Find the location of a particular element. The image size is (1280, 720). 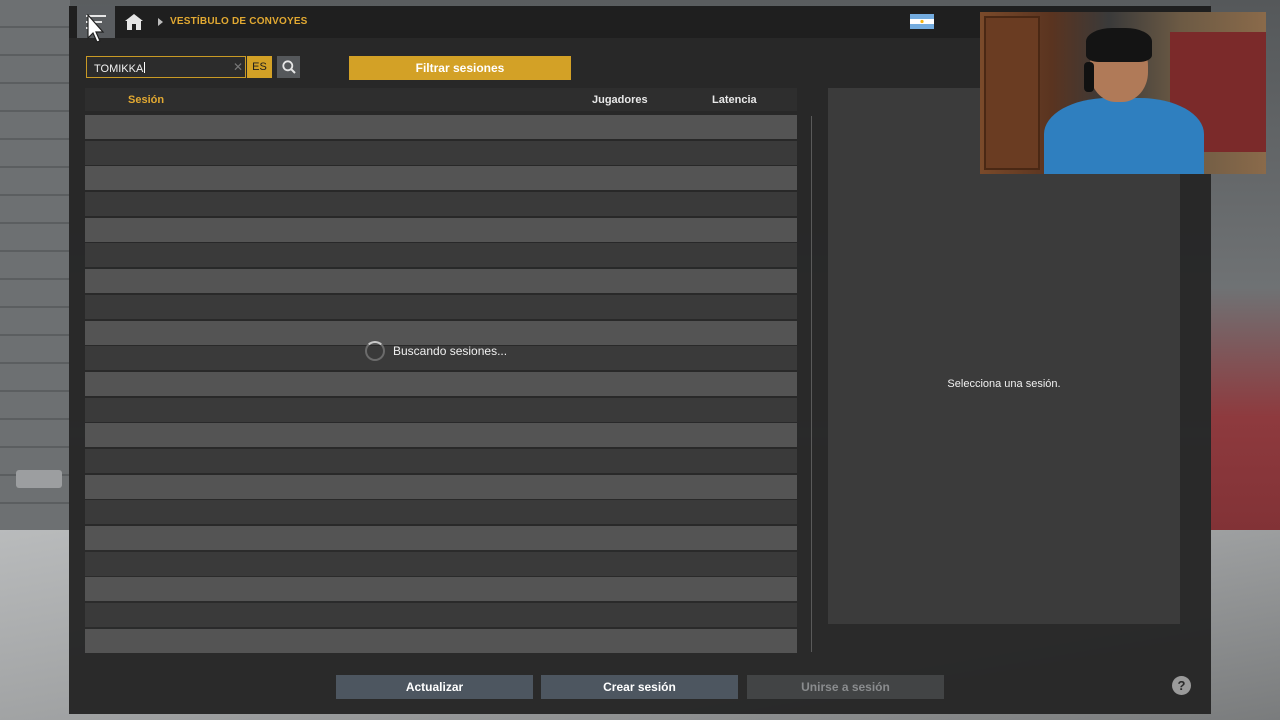

breadcrumb-arrow-icon is located at coordinates (160, 22).